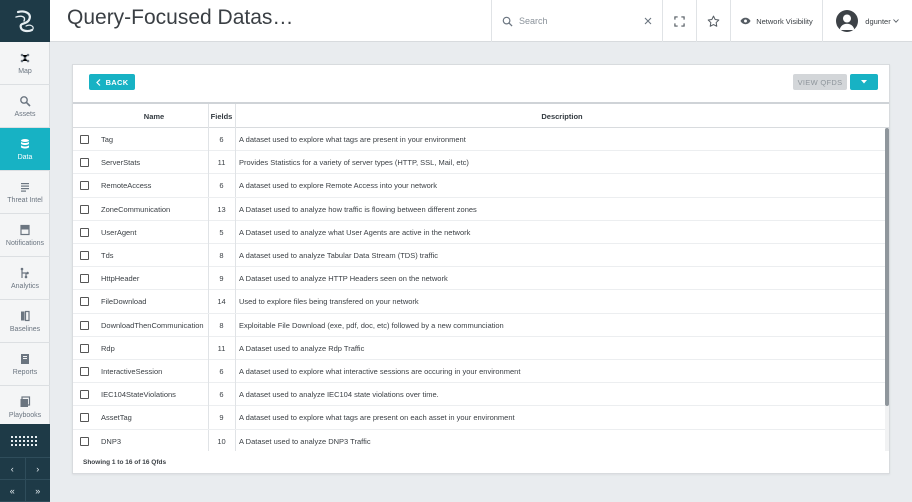 This screenshot has width=912, height=502. I want to click on sidebar-item-label: Playbooks, so click(25, 415).